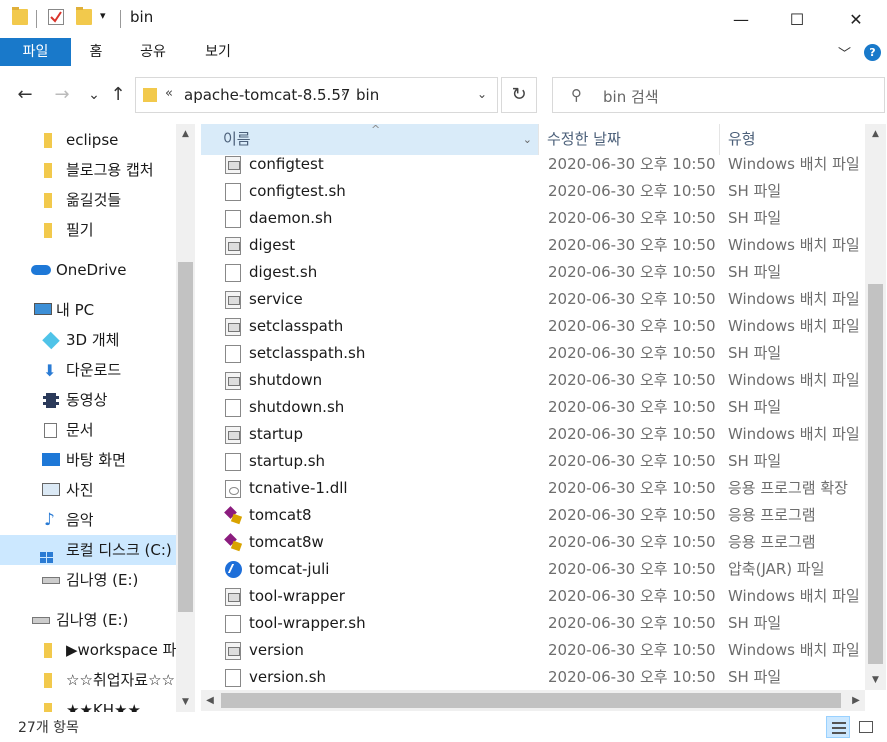 The height and width of the screenshot is (742, 887). Describe the element at coordinates (88, 580) in the screenshot. I see `sidebar-item-usb-e: 김나영 (E:)` at that location.